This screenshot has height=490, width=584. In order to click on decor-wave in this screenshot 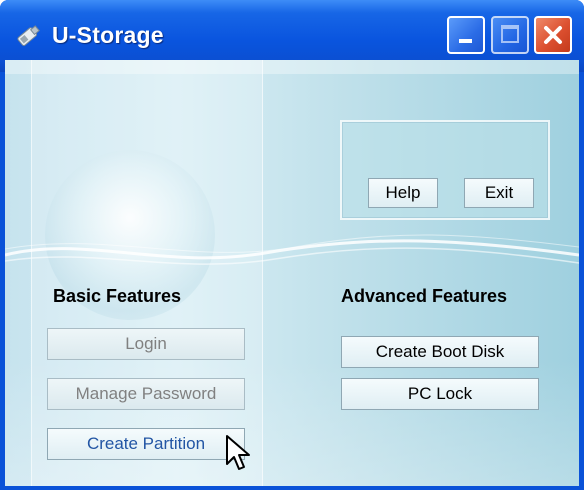, I will do `click(292, 249)`.